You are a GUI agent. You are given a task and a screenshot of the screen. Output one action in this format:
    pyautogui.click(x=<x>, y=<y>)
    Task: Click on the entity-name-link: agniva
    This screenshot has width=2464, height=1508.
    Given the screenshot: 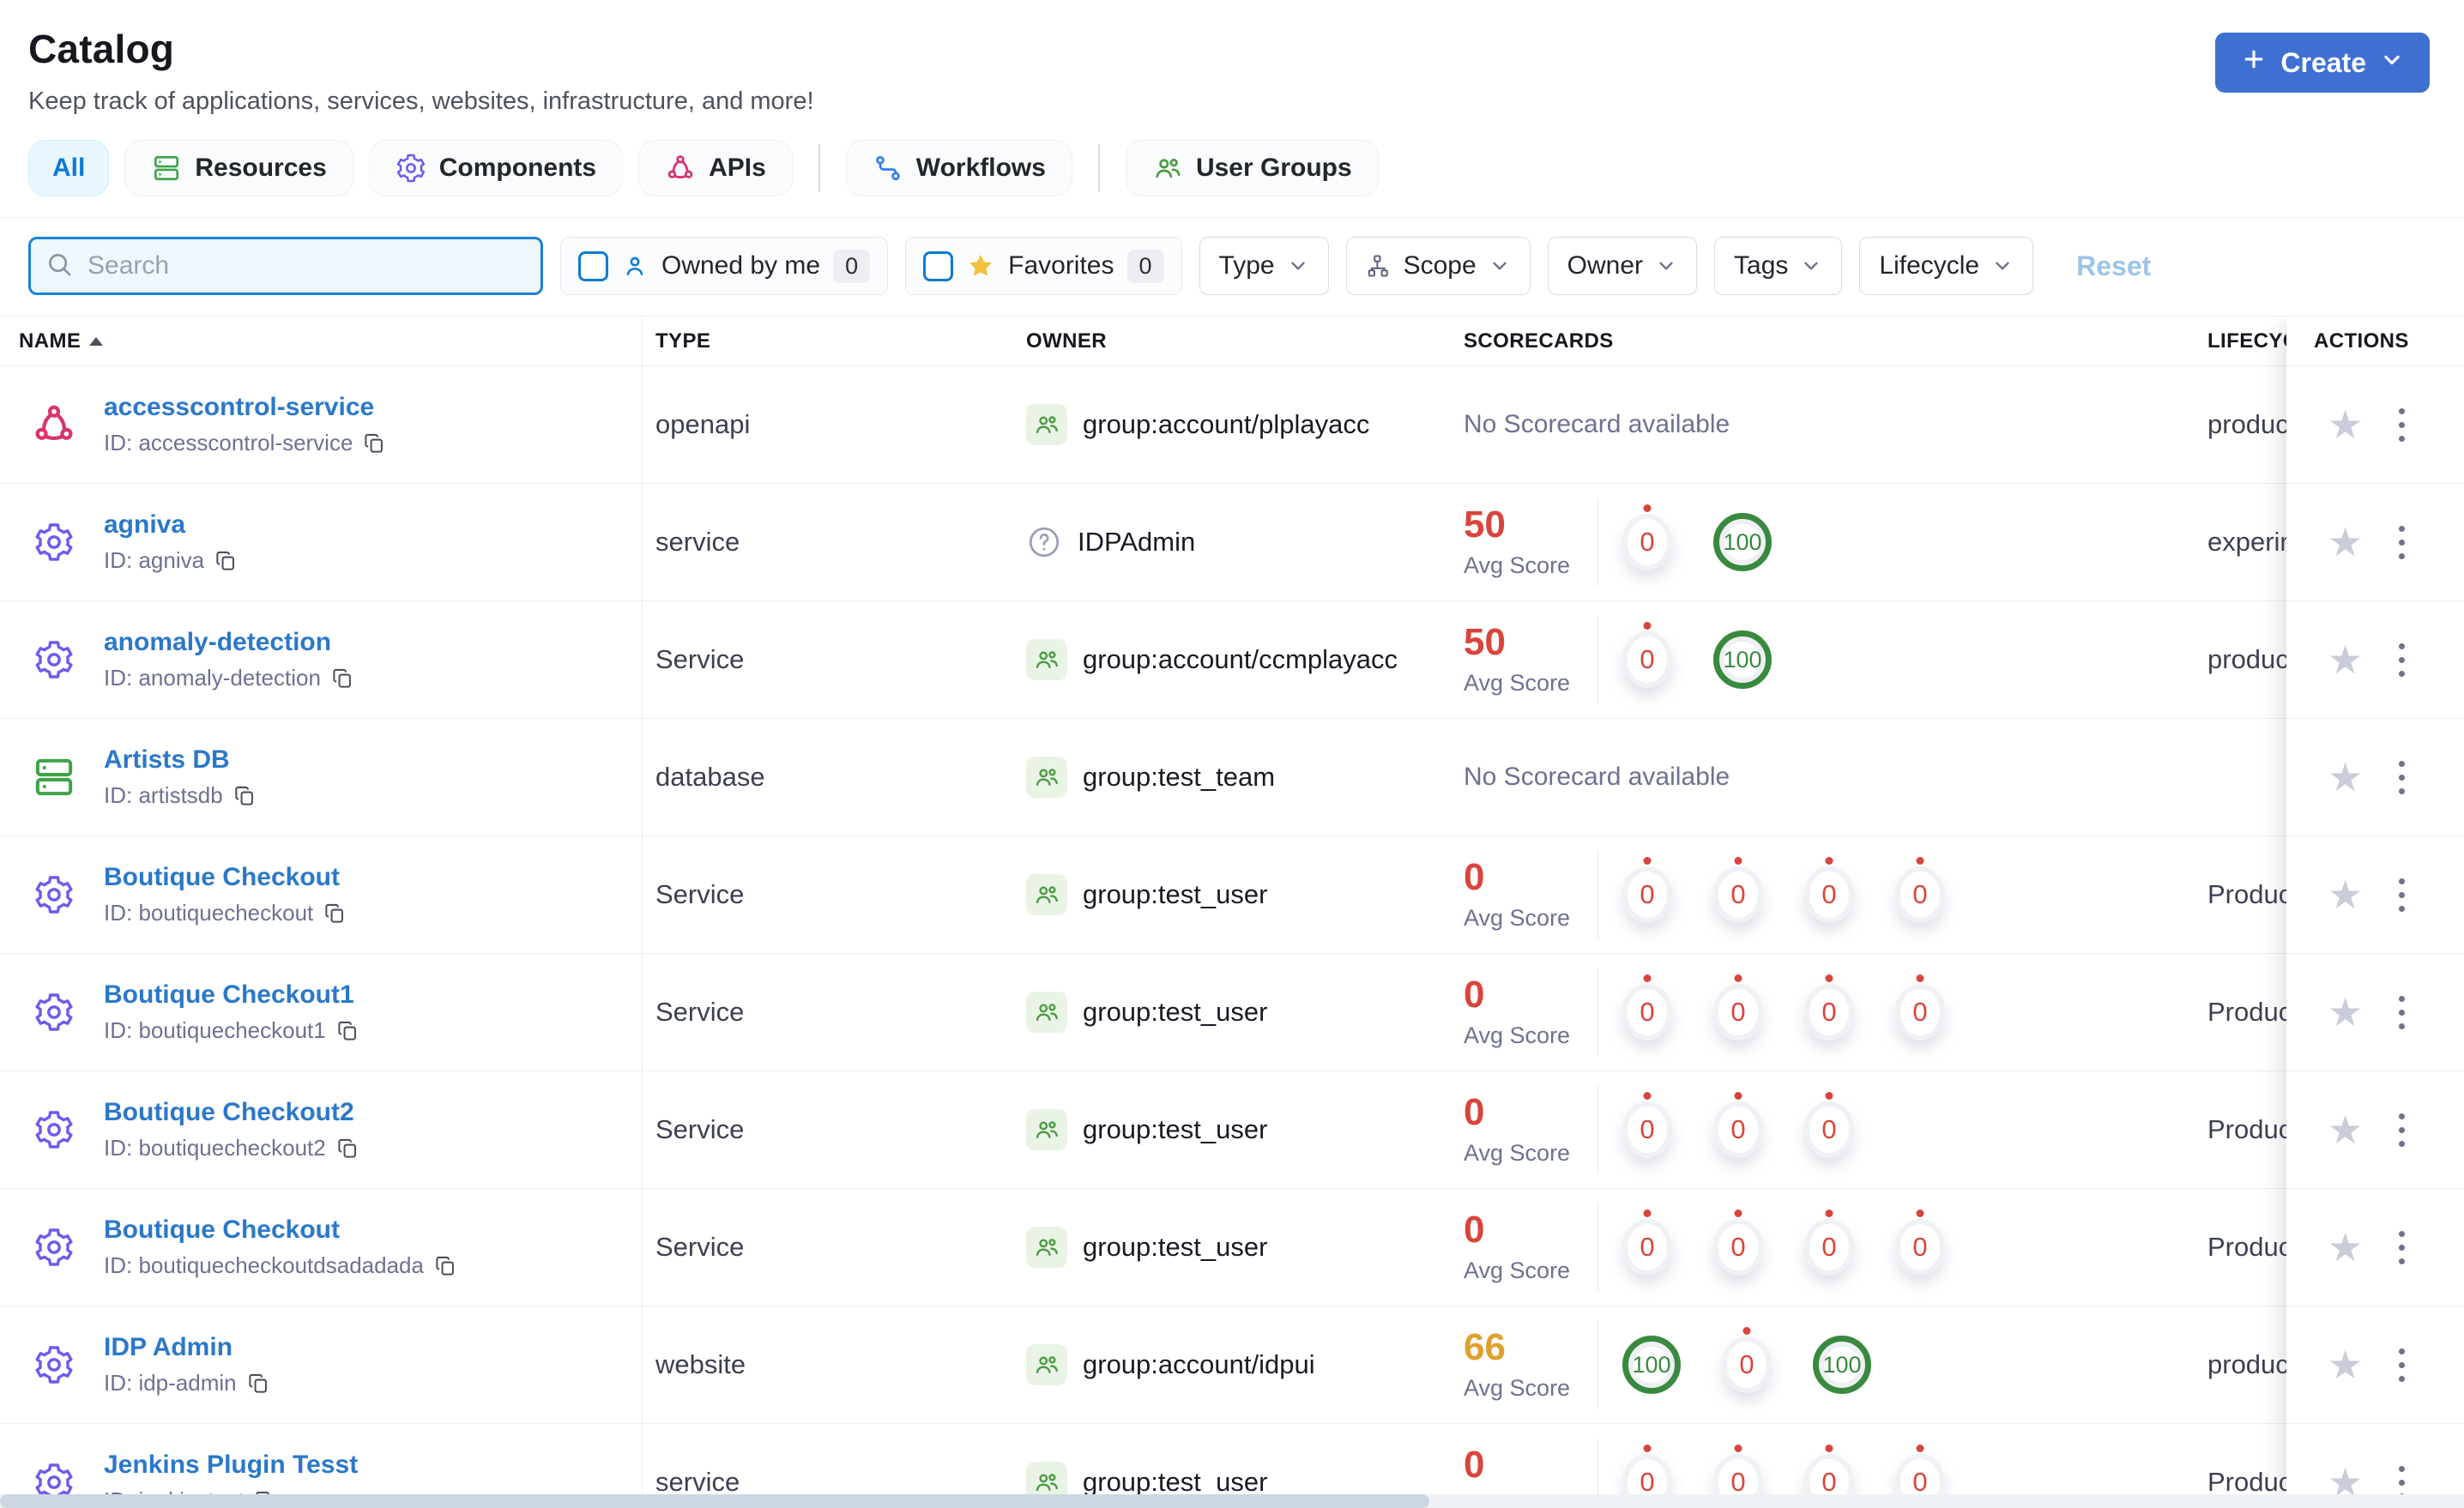 What is the action you would take?
    pyautogui.click(x=171, y=525)
    